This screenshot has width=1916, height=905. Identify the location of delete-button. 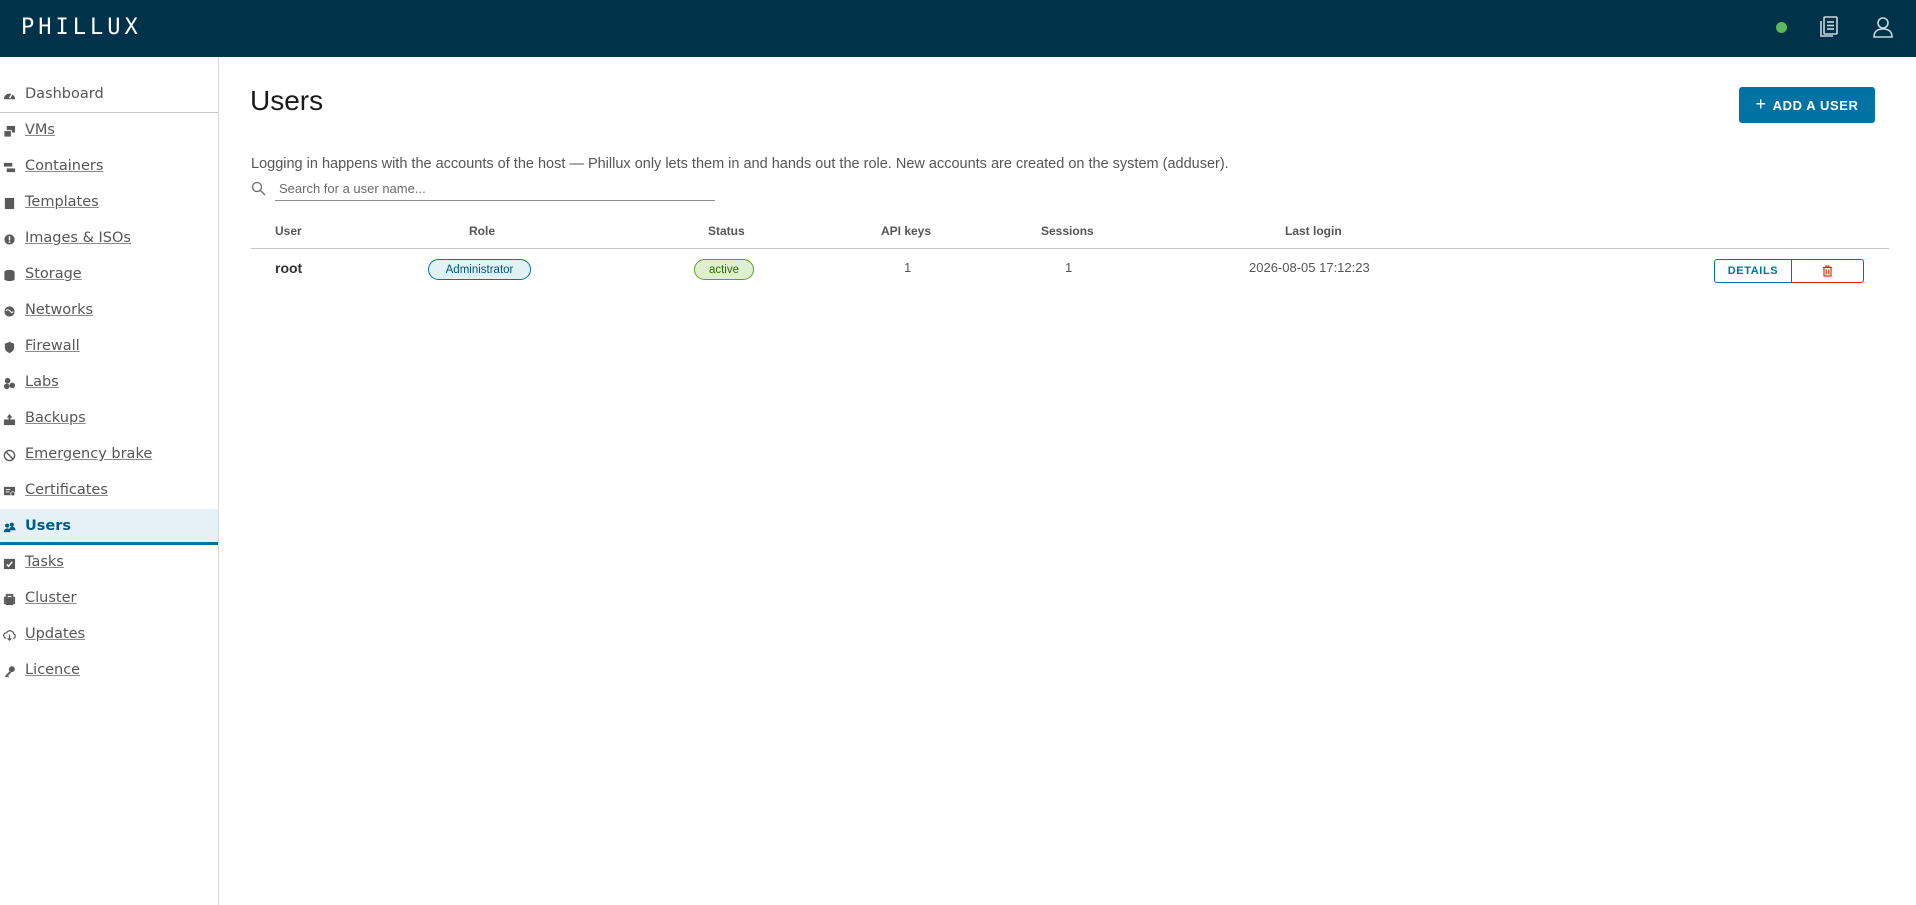
(1827, 271).